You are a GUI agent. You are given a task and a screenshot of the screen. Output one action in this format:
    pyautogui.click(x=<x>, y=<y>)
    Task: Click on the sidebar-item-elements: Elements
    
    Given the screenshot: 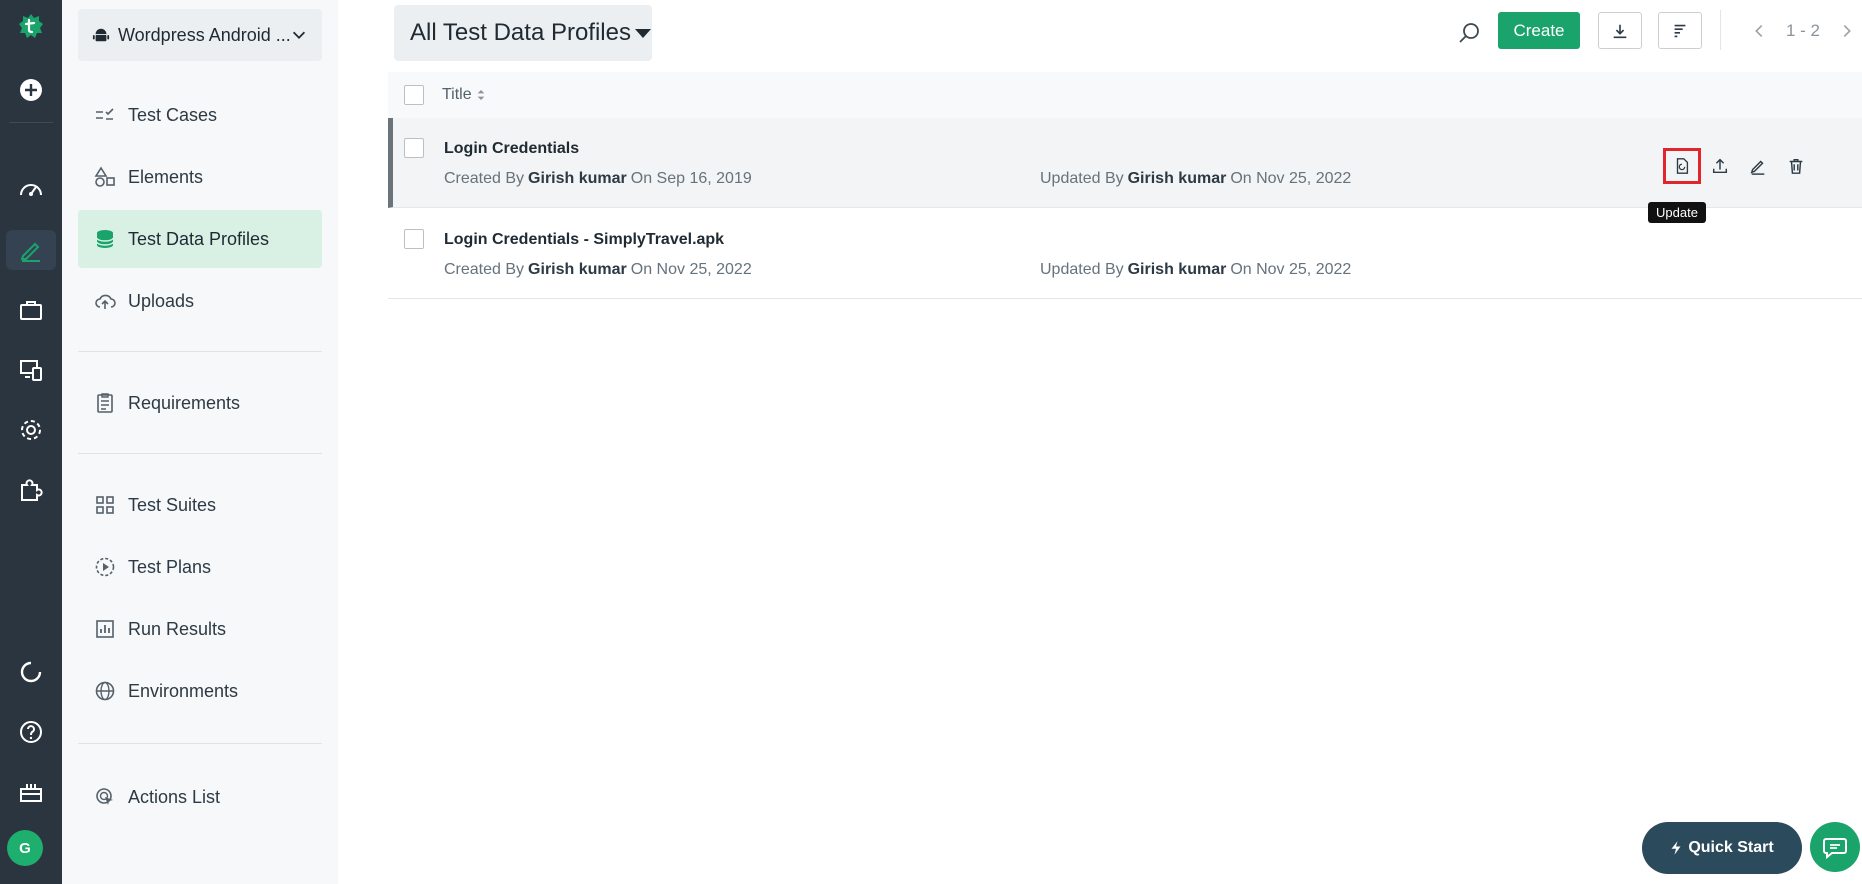 What is the action you would take?
    pyautogui.click(x=200, y=177)
    